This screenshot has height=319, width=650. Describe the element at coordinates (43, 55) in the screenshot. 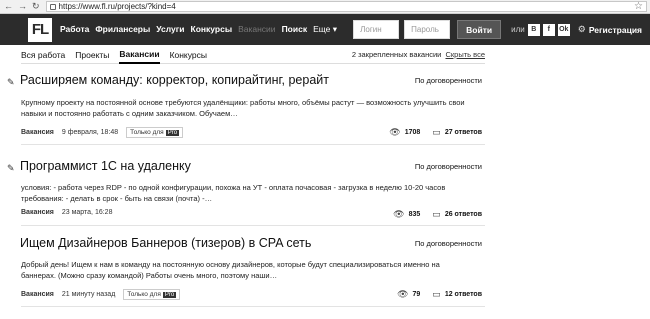

I see `tab-all-work: Вся работа` at that location.